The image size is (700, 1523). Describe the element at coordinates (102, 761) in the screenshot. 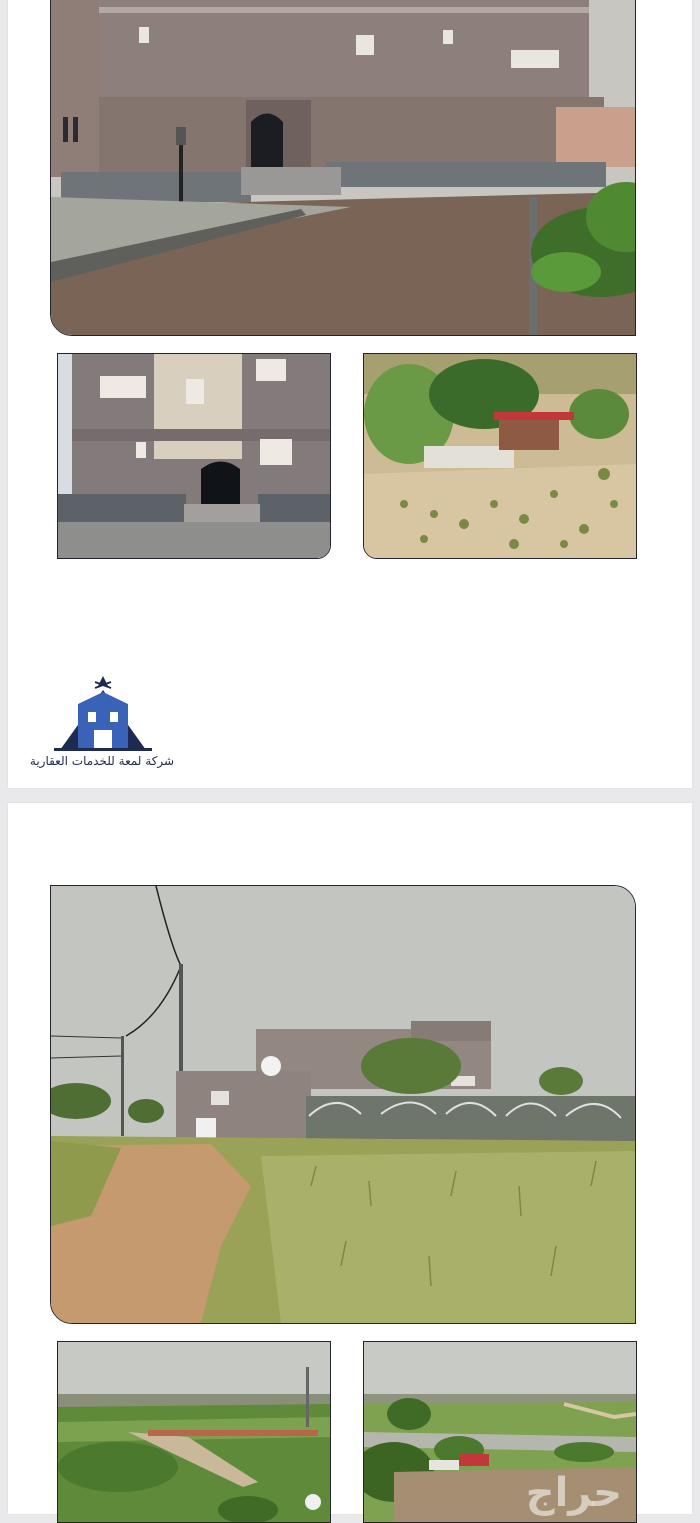

I see `company-name: شركة لمعة للخدمات العقارية` at that location.